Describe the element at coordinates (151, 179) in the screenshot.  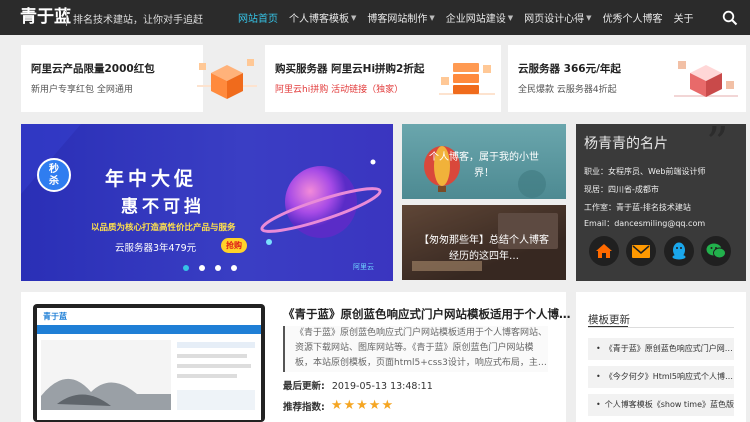
I see `banner-headline: 年中大促` at that location.